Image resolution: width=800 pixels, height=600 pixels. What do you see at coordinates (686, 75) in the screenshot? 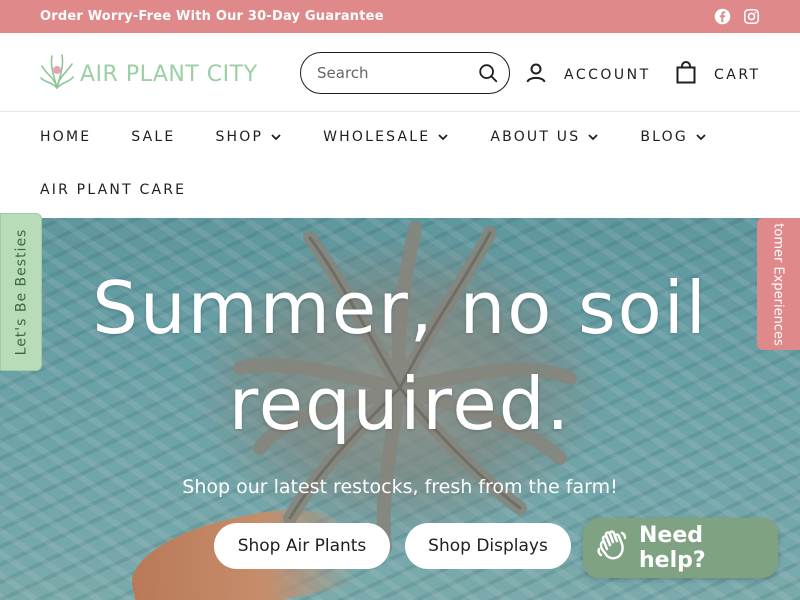
I see `shopping-bag-icon` at bounding box center [686, 75].